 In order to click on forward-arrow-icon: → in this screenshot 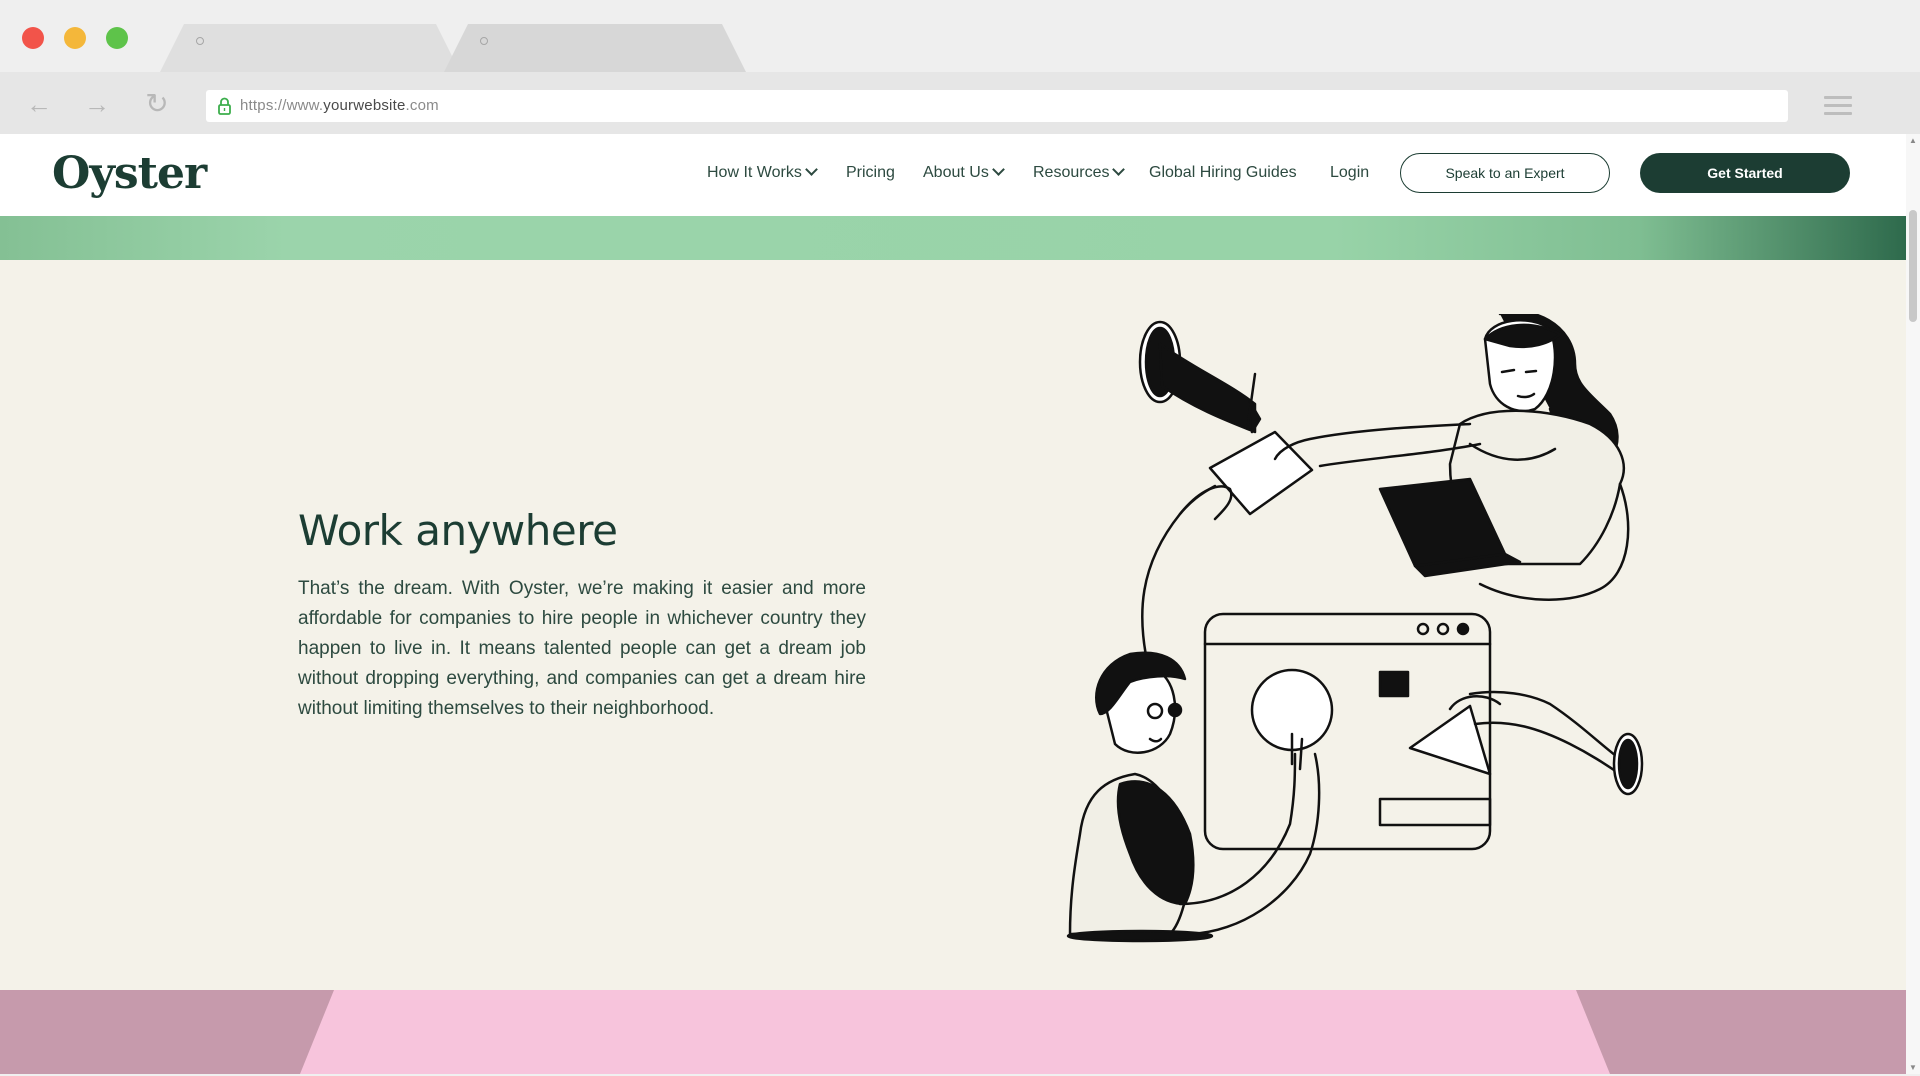, I will do `click(97, 104)`.